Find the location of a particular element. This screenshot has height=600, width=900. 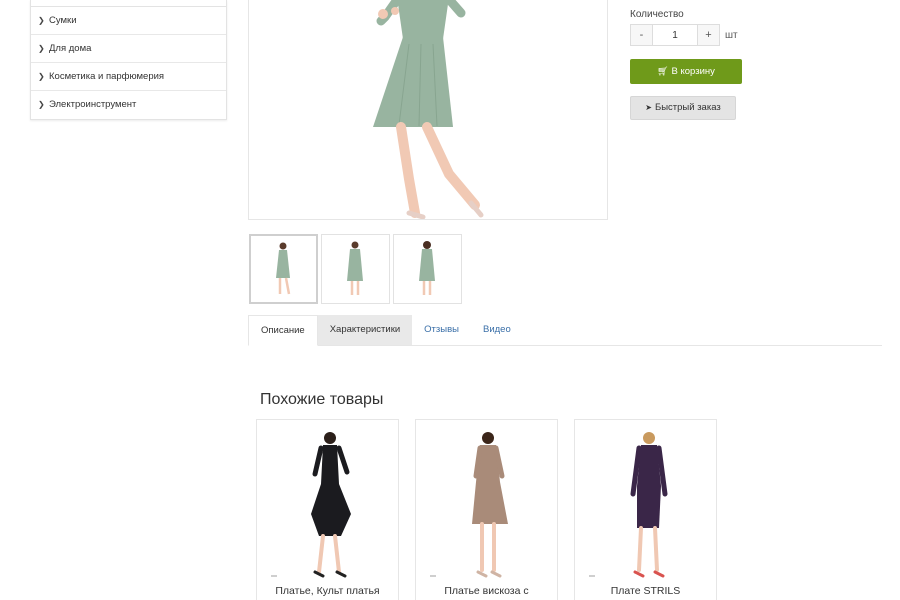

quantity-increment-button: + is located at coordinates (708, 35).